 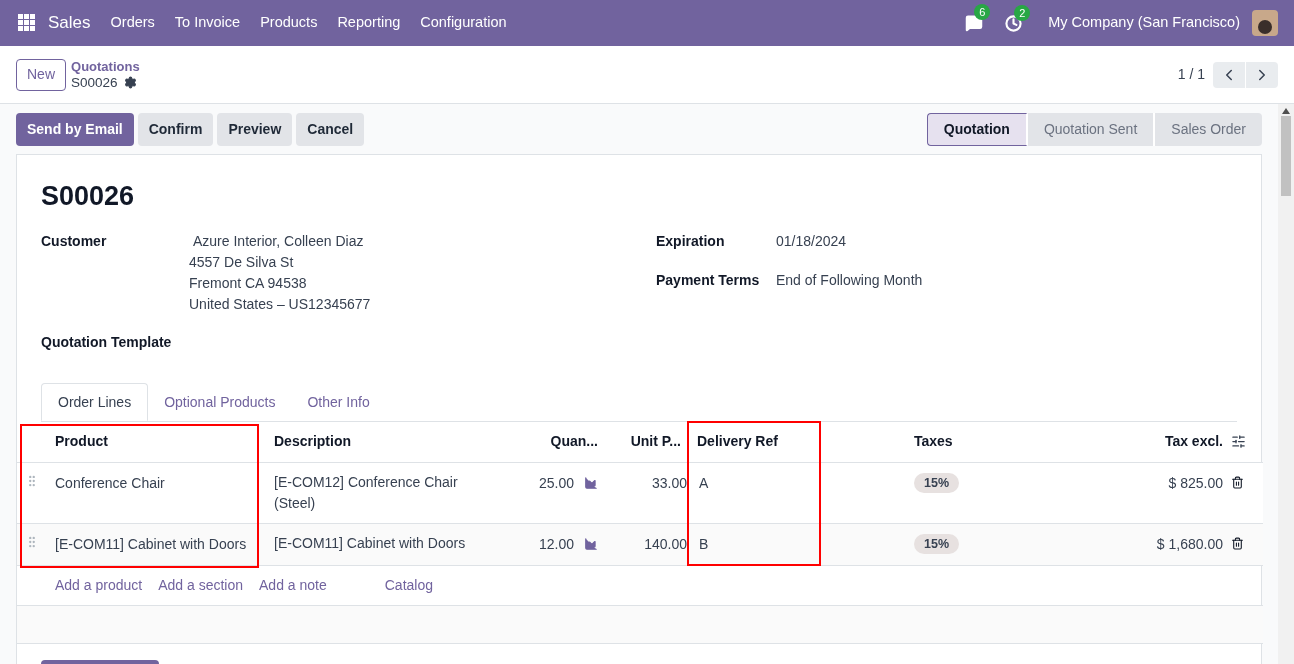 I want to click on next-button, so click(x=1262, y=74).